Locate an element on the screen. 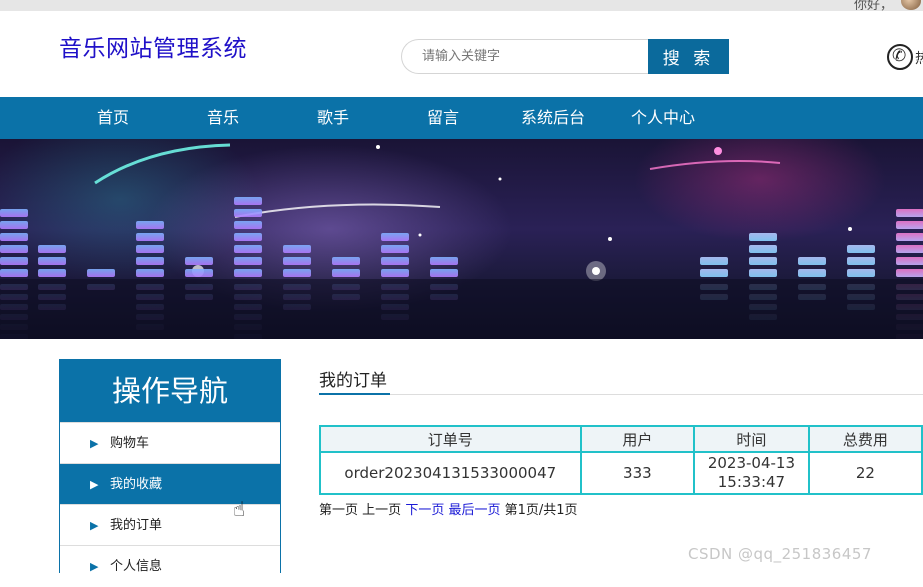  pagination: 第一页 上一页 下一页 最后一页 第1页/共1页 is located at coordinates (448, 508).